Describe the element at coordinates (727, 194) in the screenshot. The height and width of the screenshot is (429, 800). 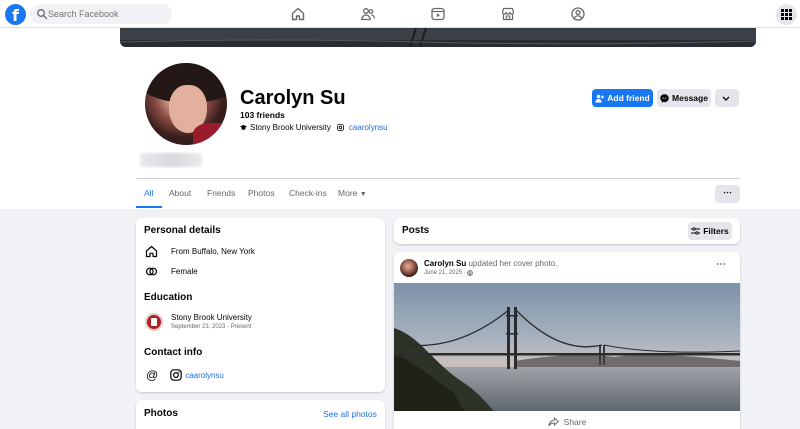
I see `tabs-overflow-button: ⋯` at that location.